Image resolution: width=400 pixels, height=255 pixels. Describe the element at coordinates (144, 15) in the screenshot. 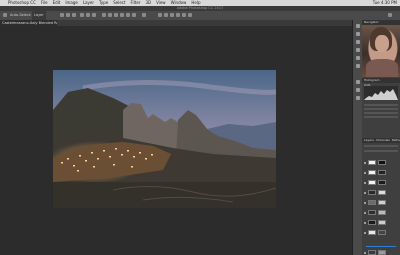

I see `auto-align-icon` at that location.